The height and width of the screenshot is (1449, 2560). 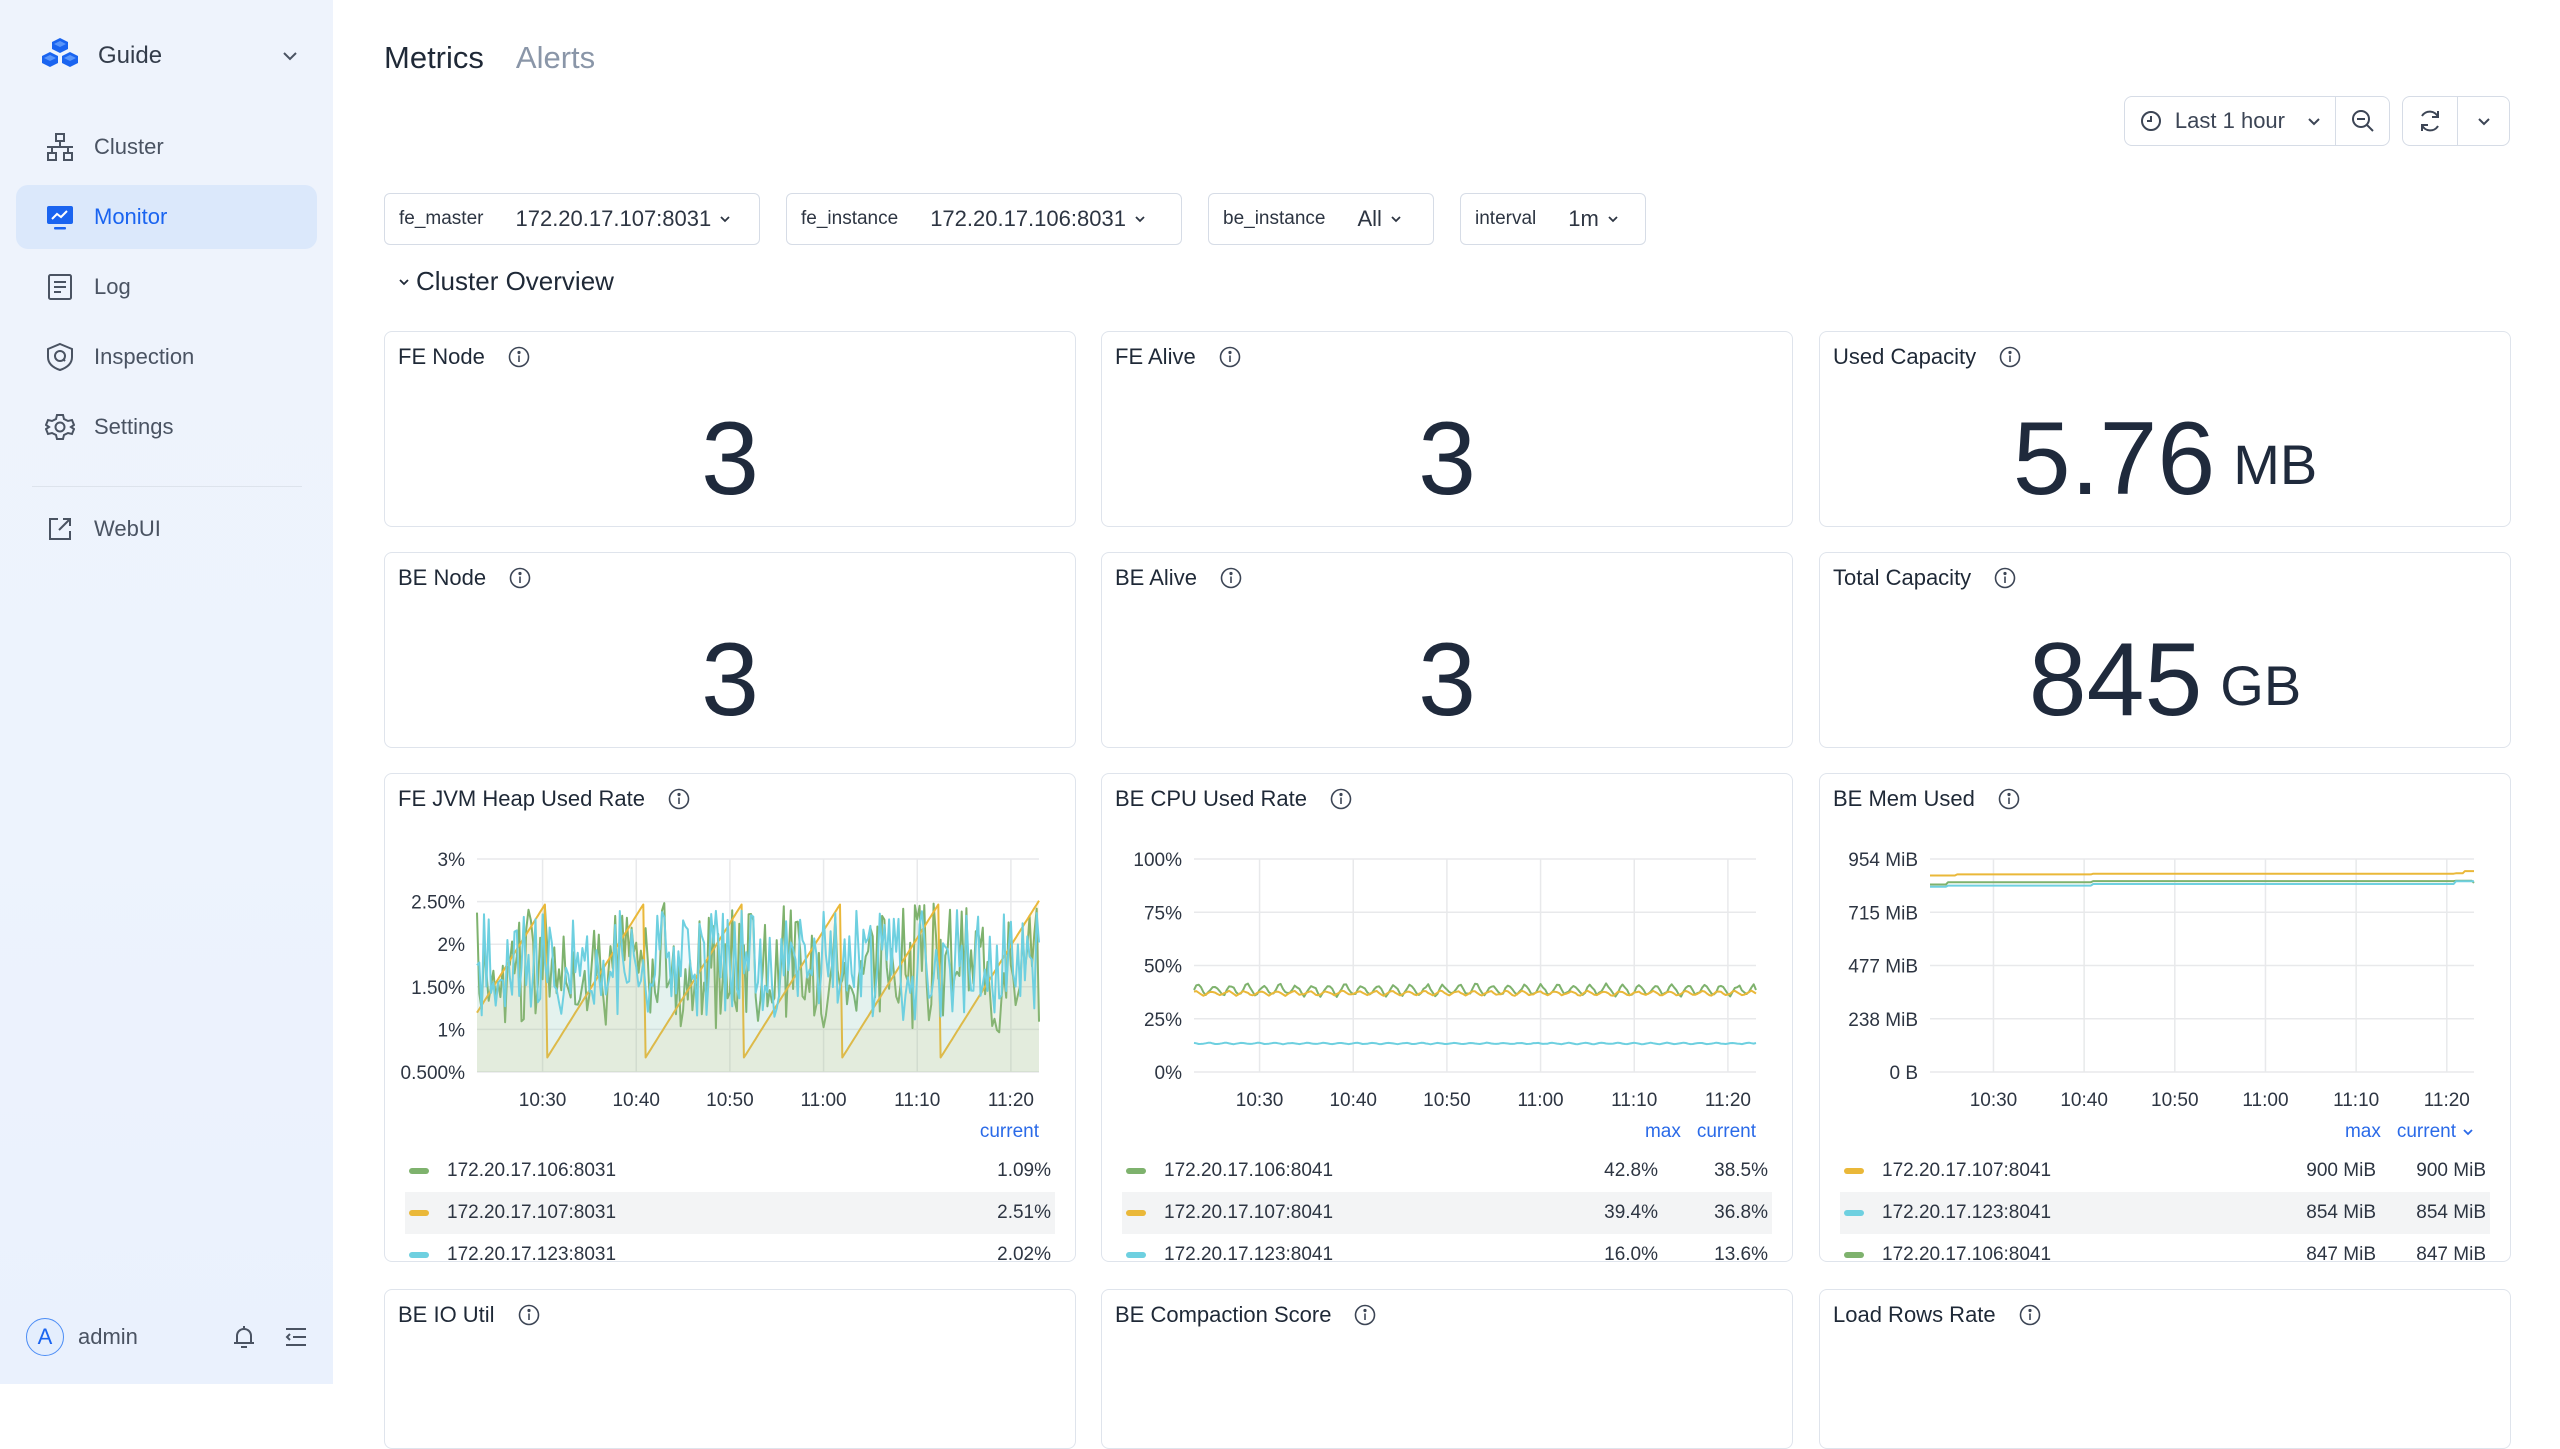 I want to click on sidebar-item-monitor: Monitor, so click(x=166, y=217).